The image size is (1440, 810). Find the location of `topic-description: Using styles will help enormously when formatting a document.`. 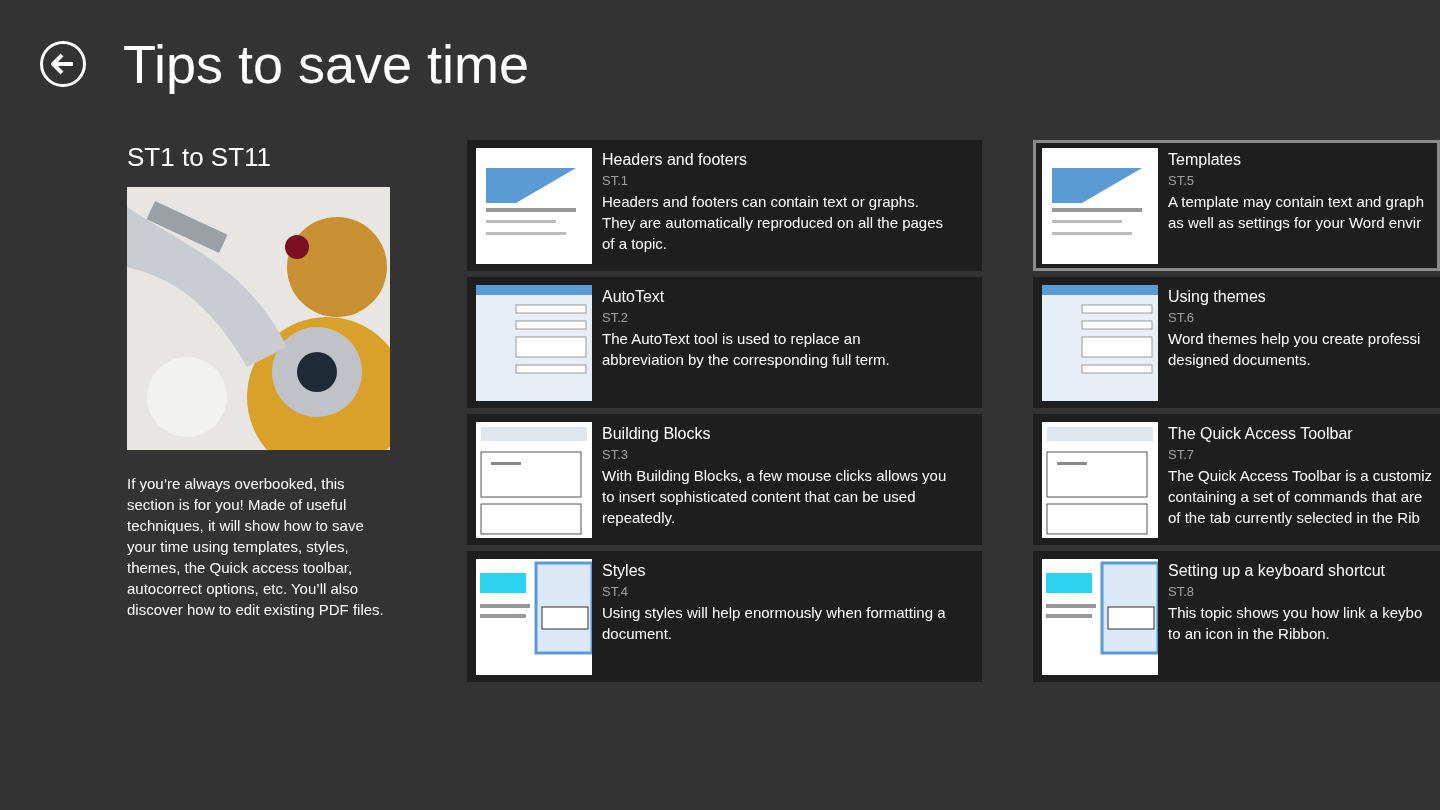

topic-description: Using styles will help enormously when formatting a document. is located at coordinates (774, 623).